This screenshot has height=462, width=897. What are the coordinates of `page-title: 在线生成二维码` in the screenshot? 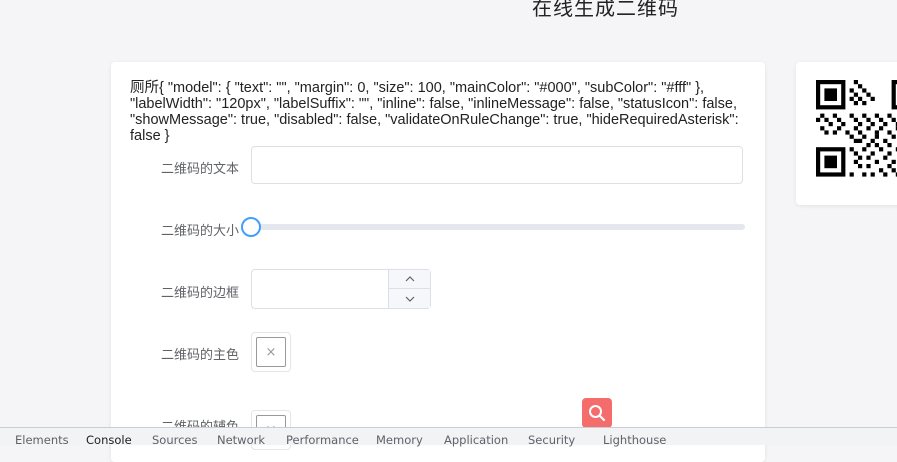 It's located at (605, 10).